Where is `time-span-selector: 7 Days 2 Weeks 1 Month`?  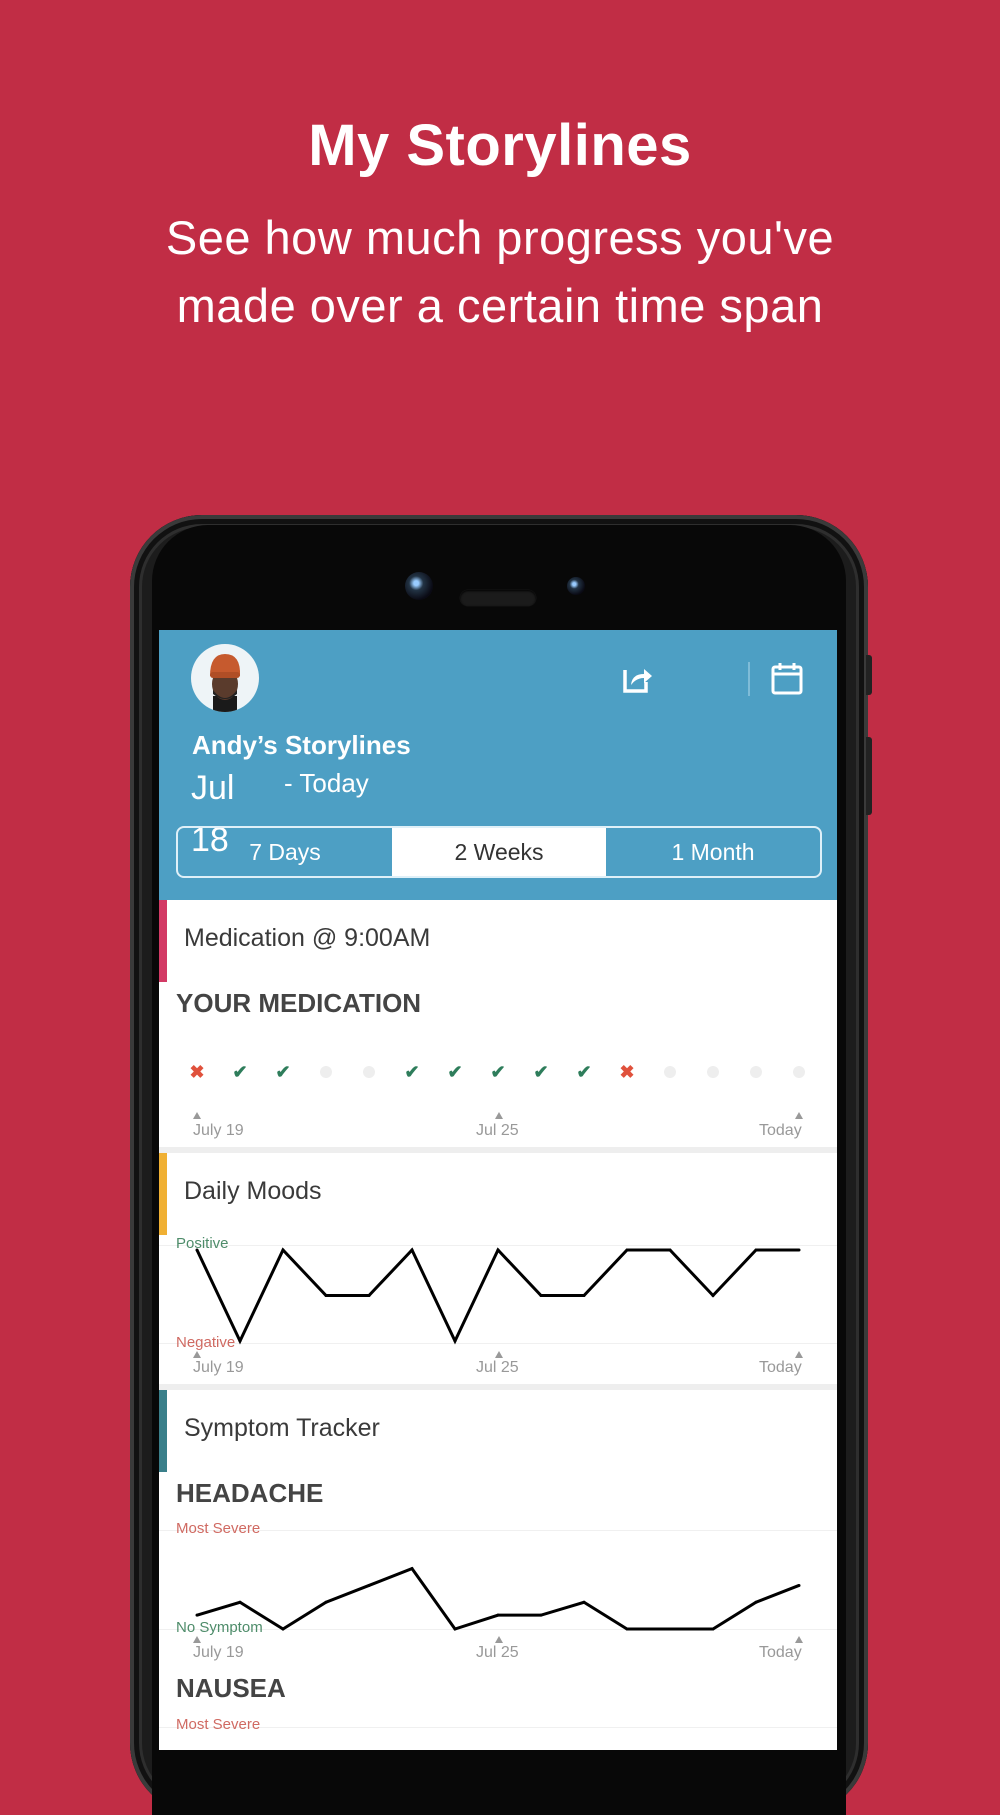 time-span-selector: 7 Days 2 Weeks 1 Month is located at coordinates (499, 852).